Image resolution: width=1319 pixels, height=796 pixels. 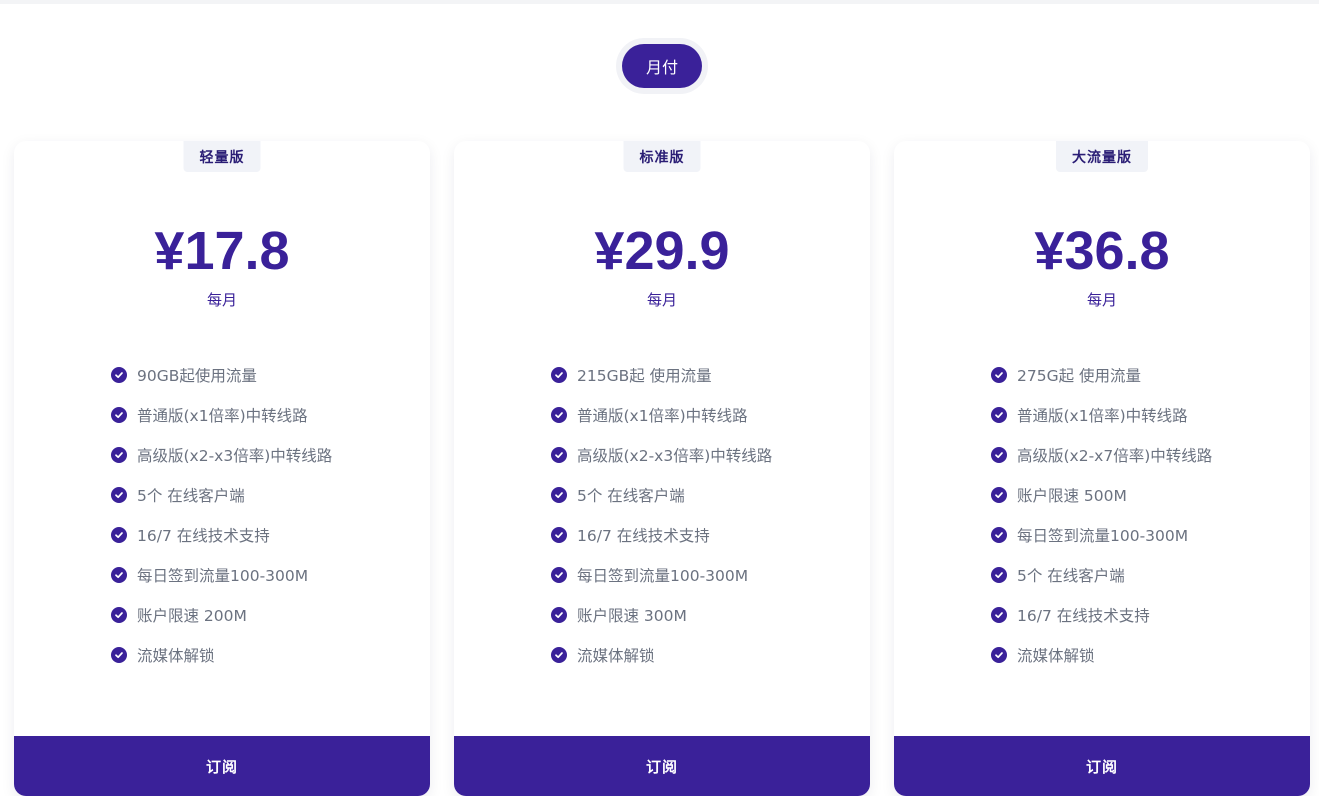 I want to click on feature-item: 275G起 使用流量, so click(x=1101, y=375).